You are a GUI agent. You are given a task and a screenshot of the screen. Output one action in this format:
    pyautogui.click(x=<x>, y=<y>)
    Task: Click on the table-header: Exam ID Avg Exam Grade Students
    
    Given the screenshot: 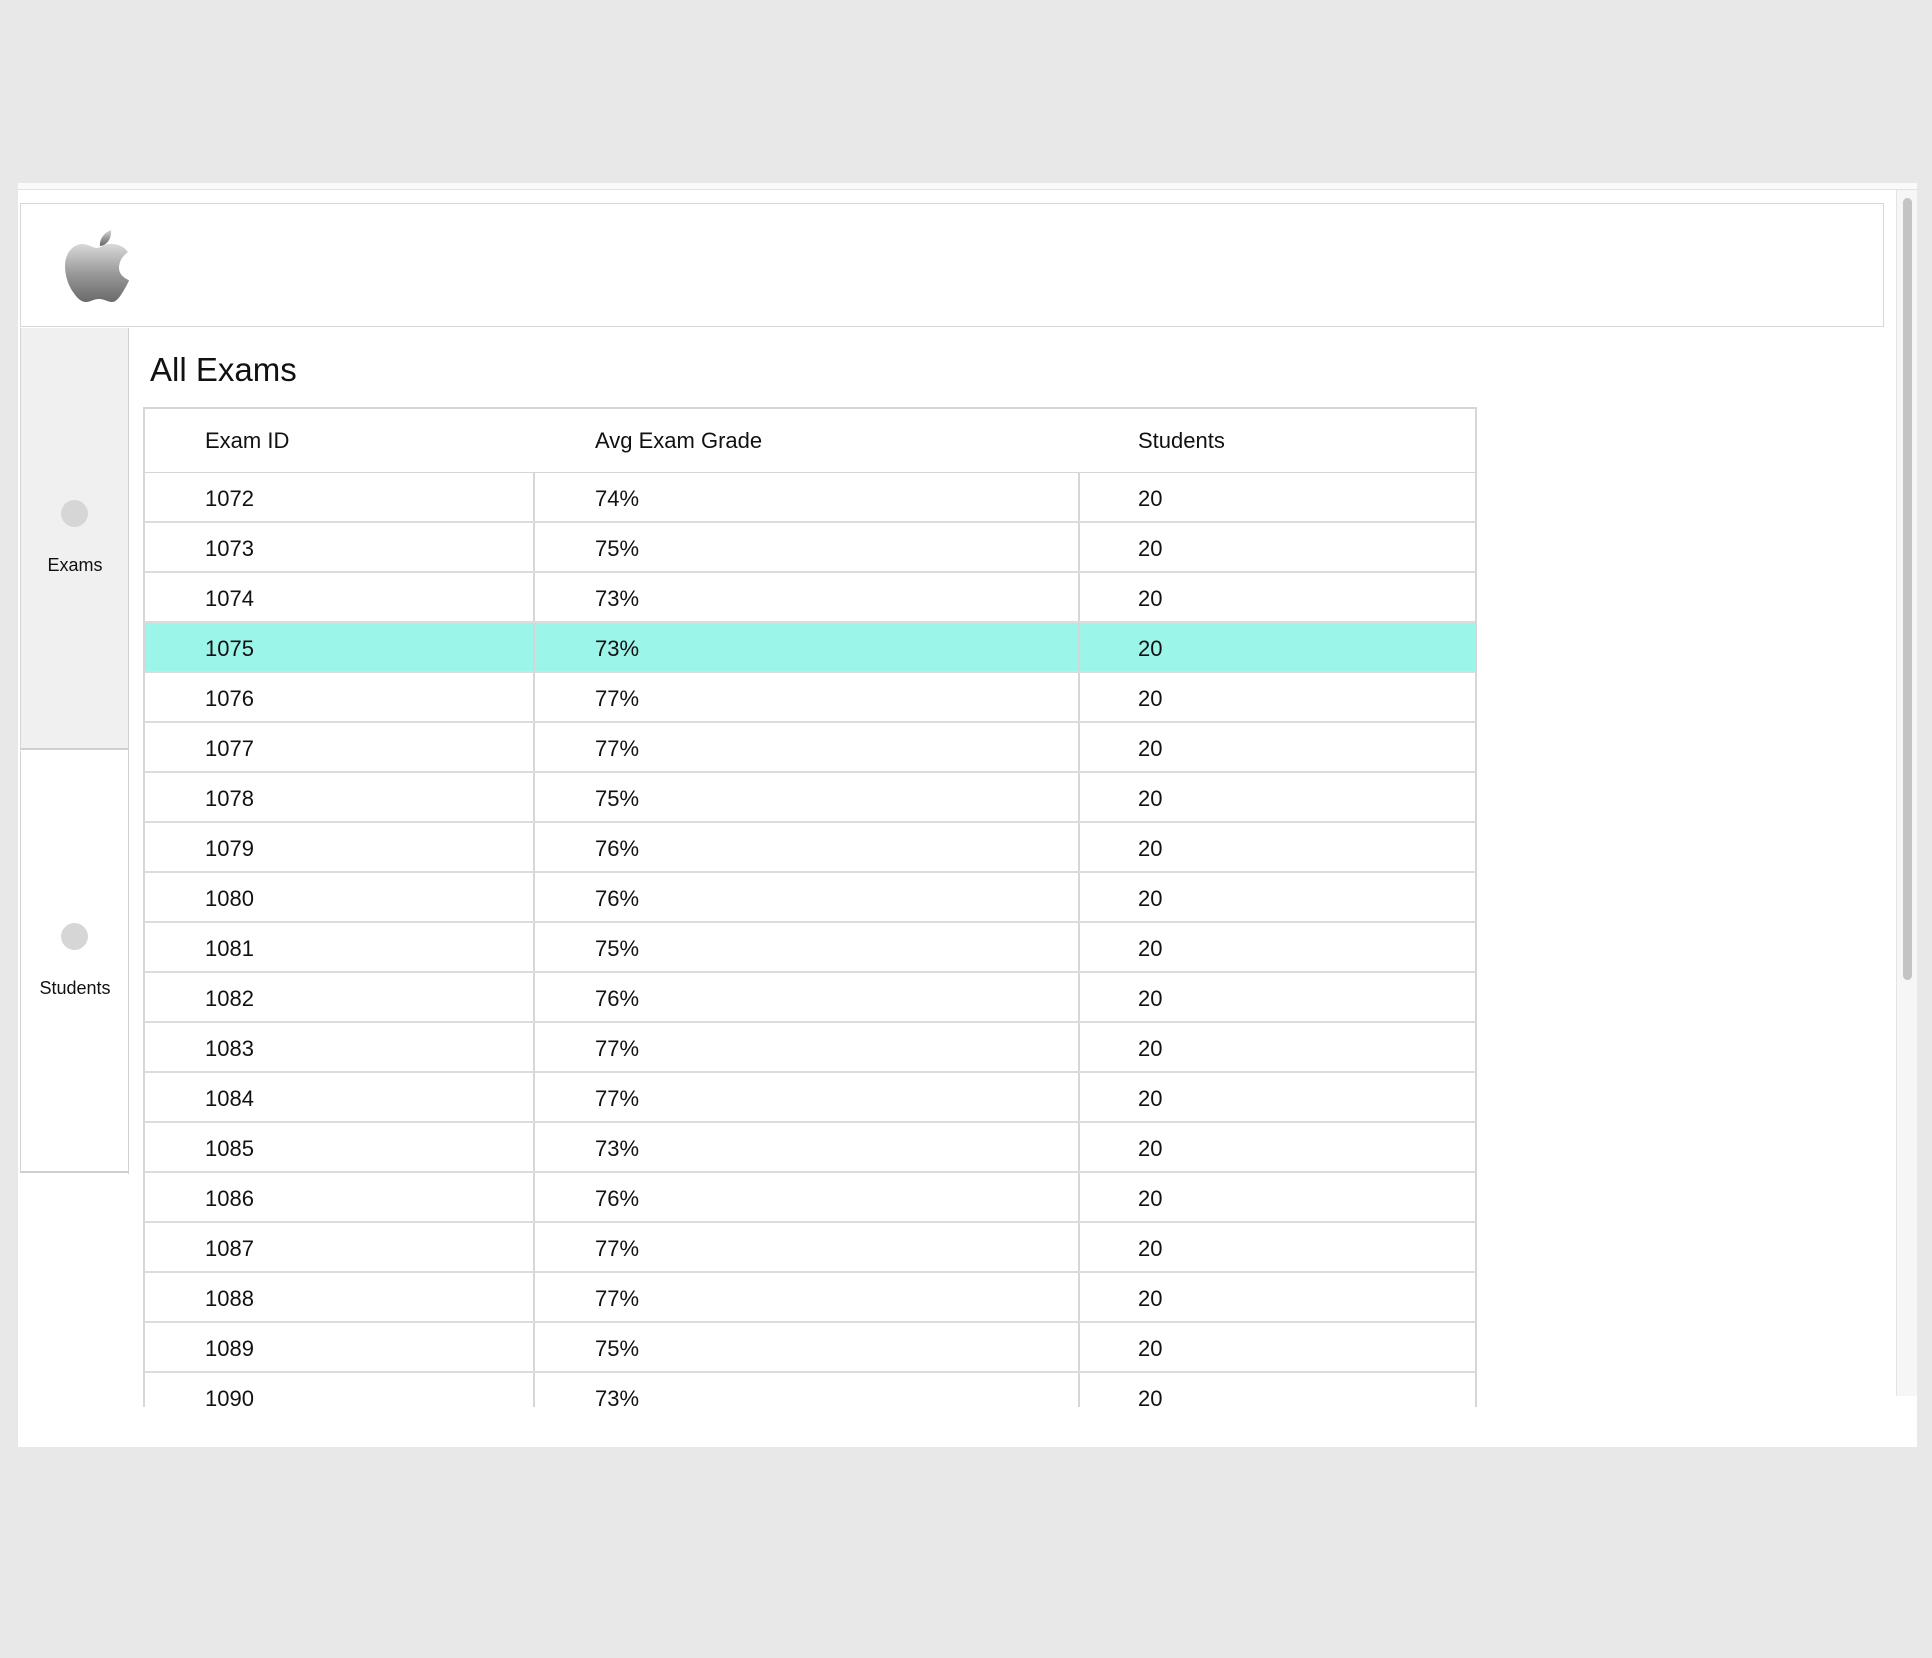 What is the action you would take?
    pyautogui.click(x=810, y=441)
    